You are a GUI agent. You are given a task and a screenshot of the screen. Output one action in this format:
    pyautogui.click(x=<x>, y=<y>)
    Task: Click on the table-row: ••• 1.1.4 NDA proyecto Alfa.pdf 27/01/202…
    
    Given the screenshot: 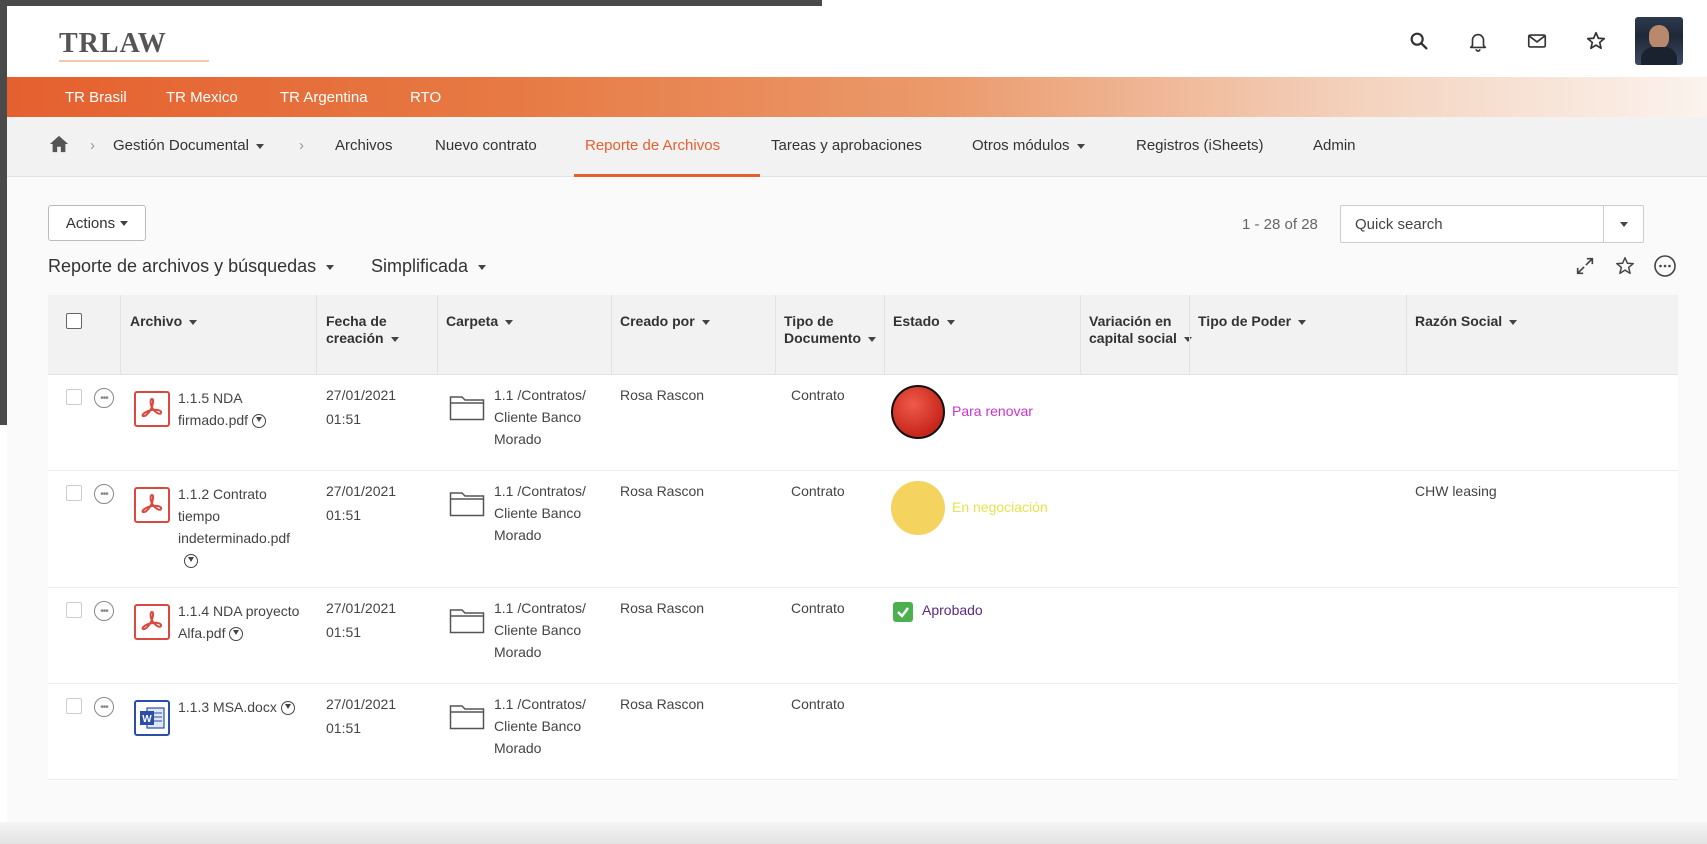 What is the action you would take?
    pyautogui.click(x=863, y=636)
    